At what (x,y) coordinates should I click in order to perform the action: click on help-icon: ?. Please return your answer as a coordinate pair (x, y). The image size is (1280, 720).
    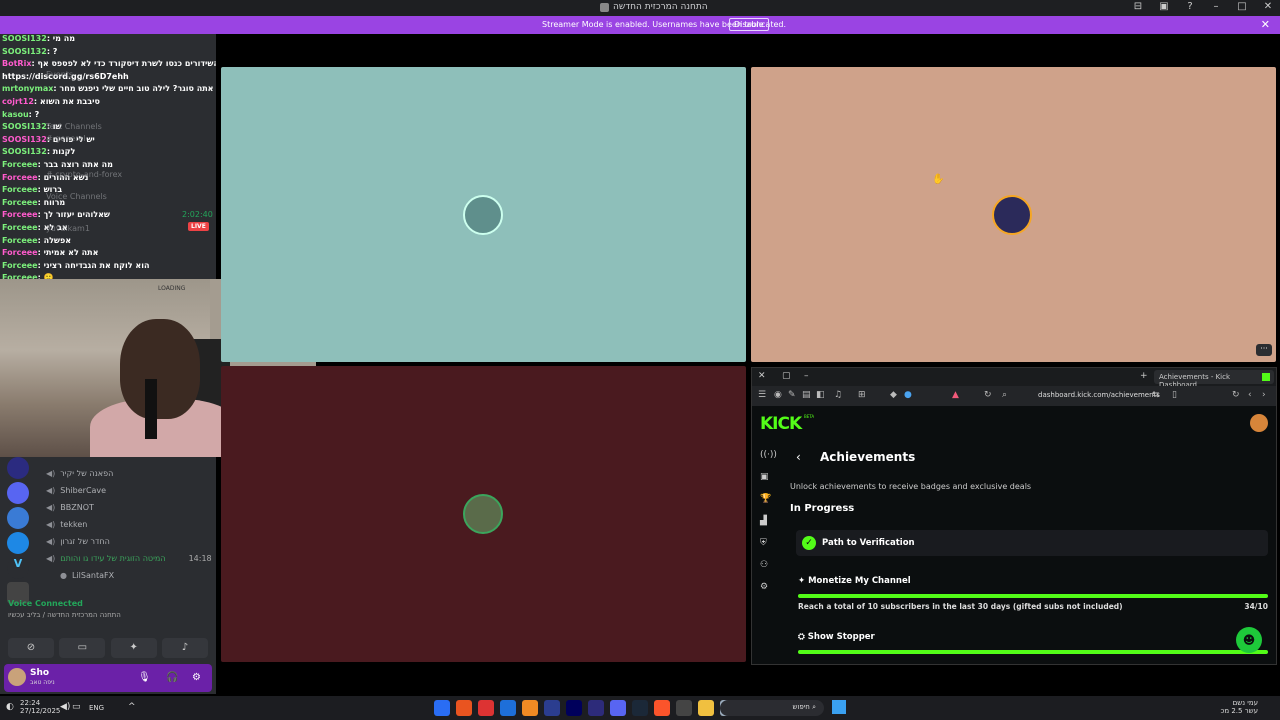
    Looking at the image, I should click on (1190, 6).